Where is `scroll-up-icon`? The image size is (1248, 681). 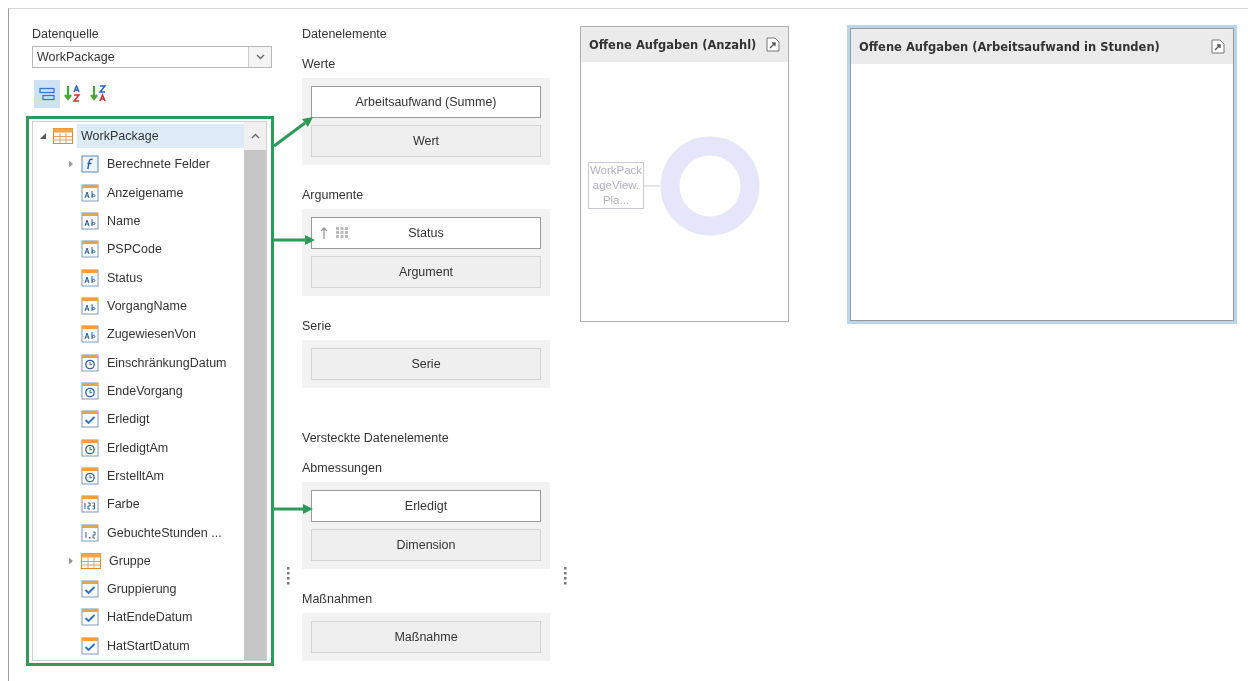 scroll-up-icon is located at coordinates (255, 136).